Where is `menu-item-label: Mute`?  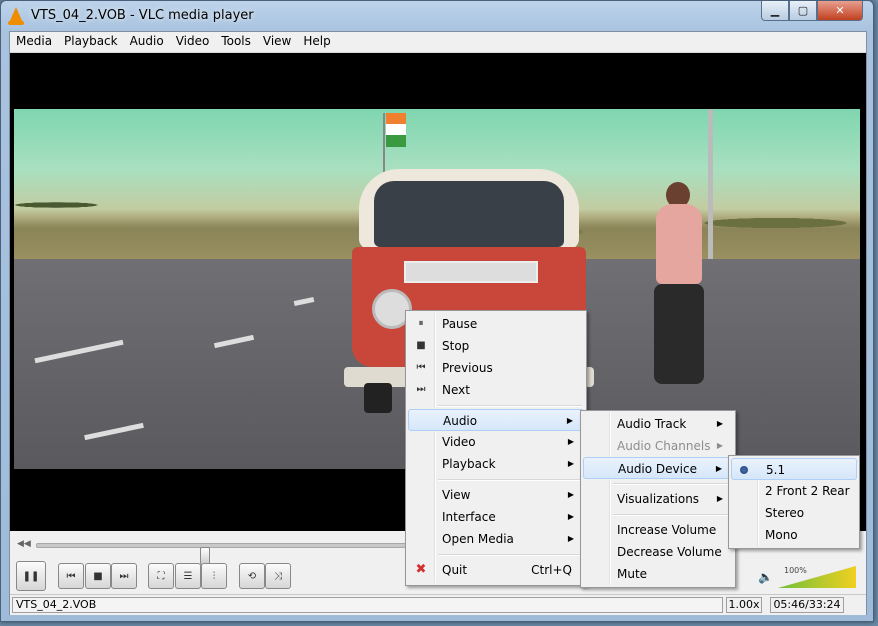 menu-item-label: Mute is located at coordinates (632, 574).